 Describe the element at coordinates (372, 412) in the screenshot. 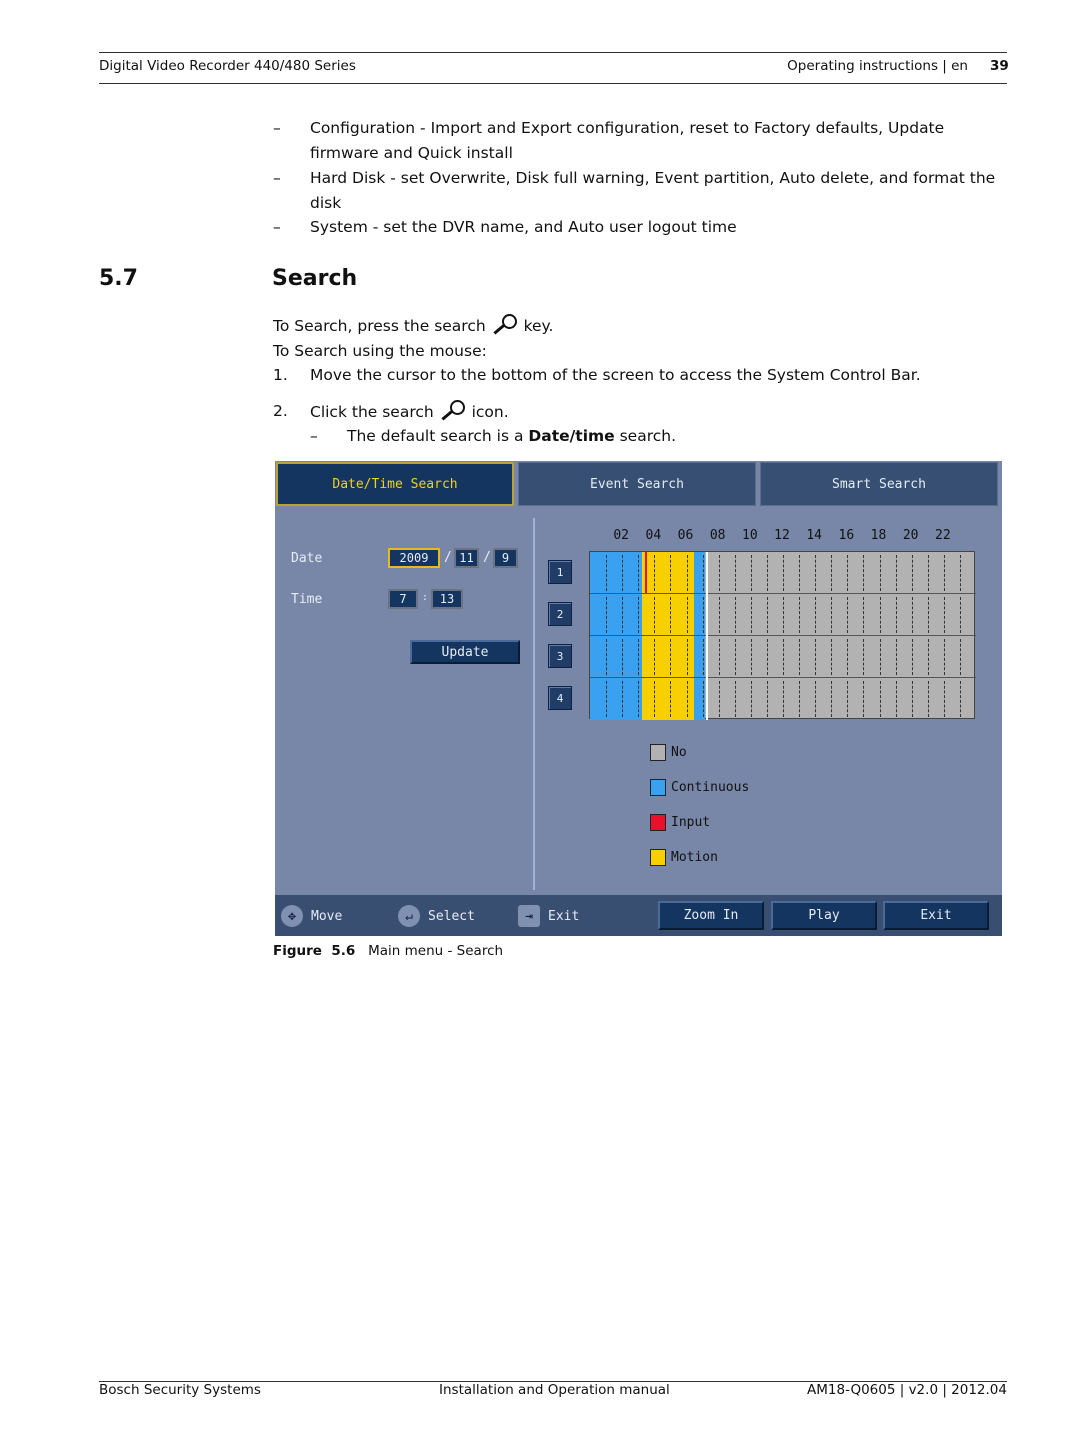

I see `text: Click the search` at that location.